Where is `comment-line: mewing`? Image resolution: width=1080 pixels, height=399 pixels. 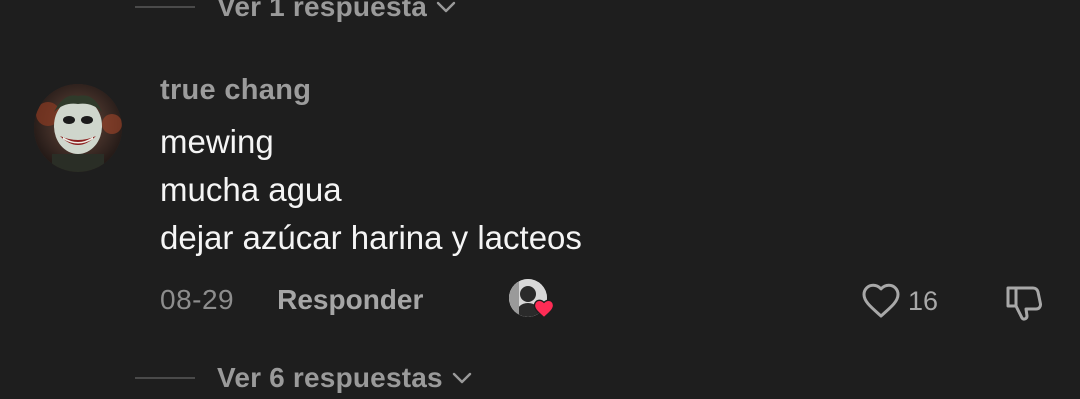 comment-line: mewing is located at coordinates (217, 141).